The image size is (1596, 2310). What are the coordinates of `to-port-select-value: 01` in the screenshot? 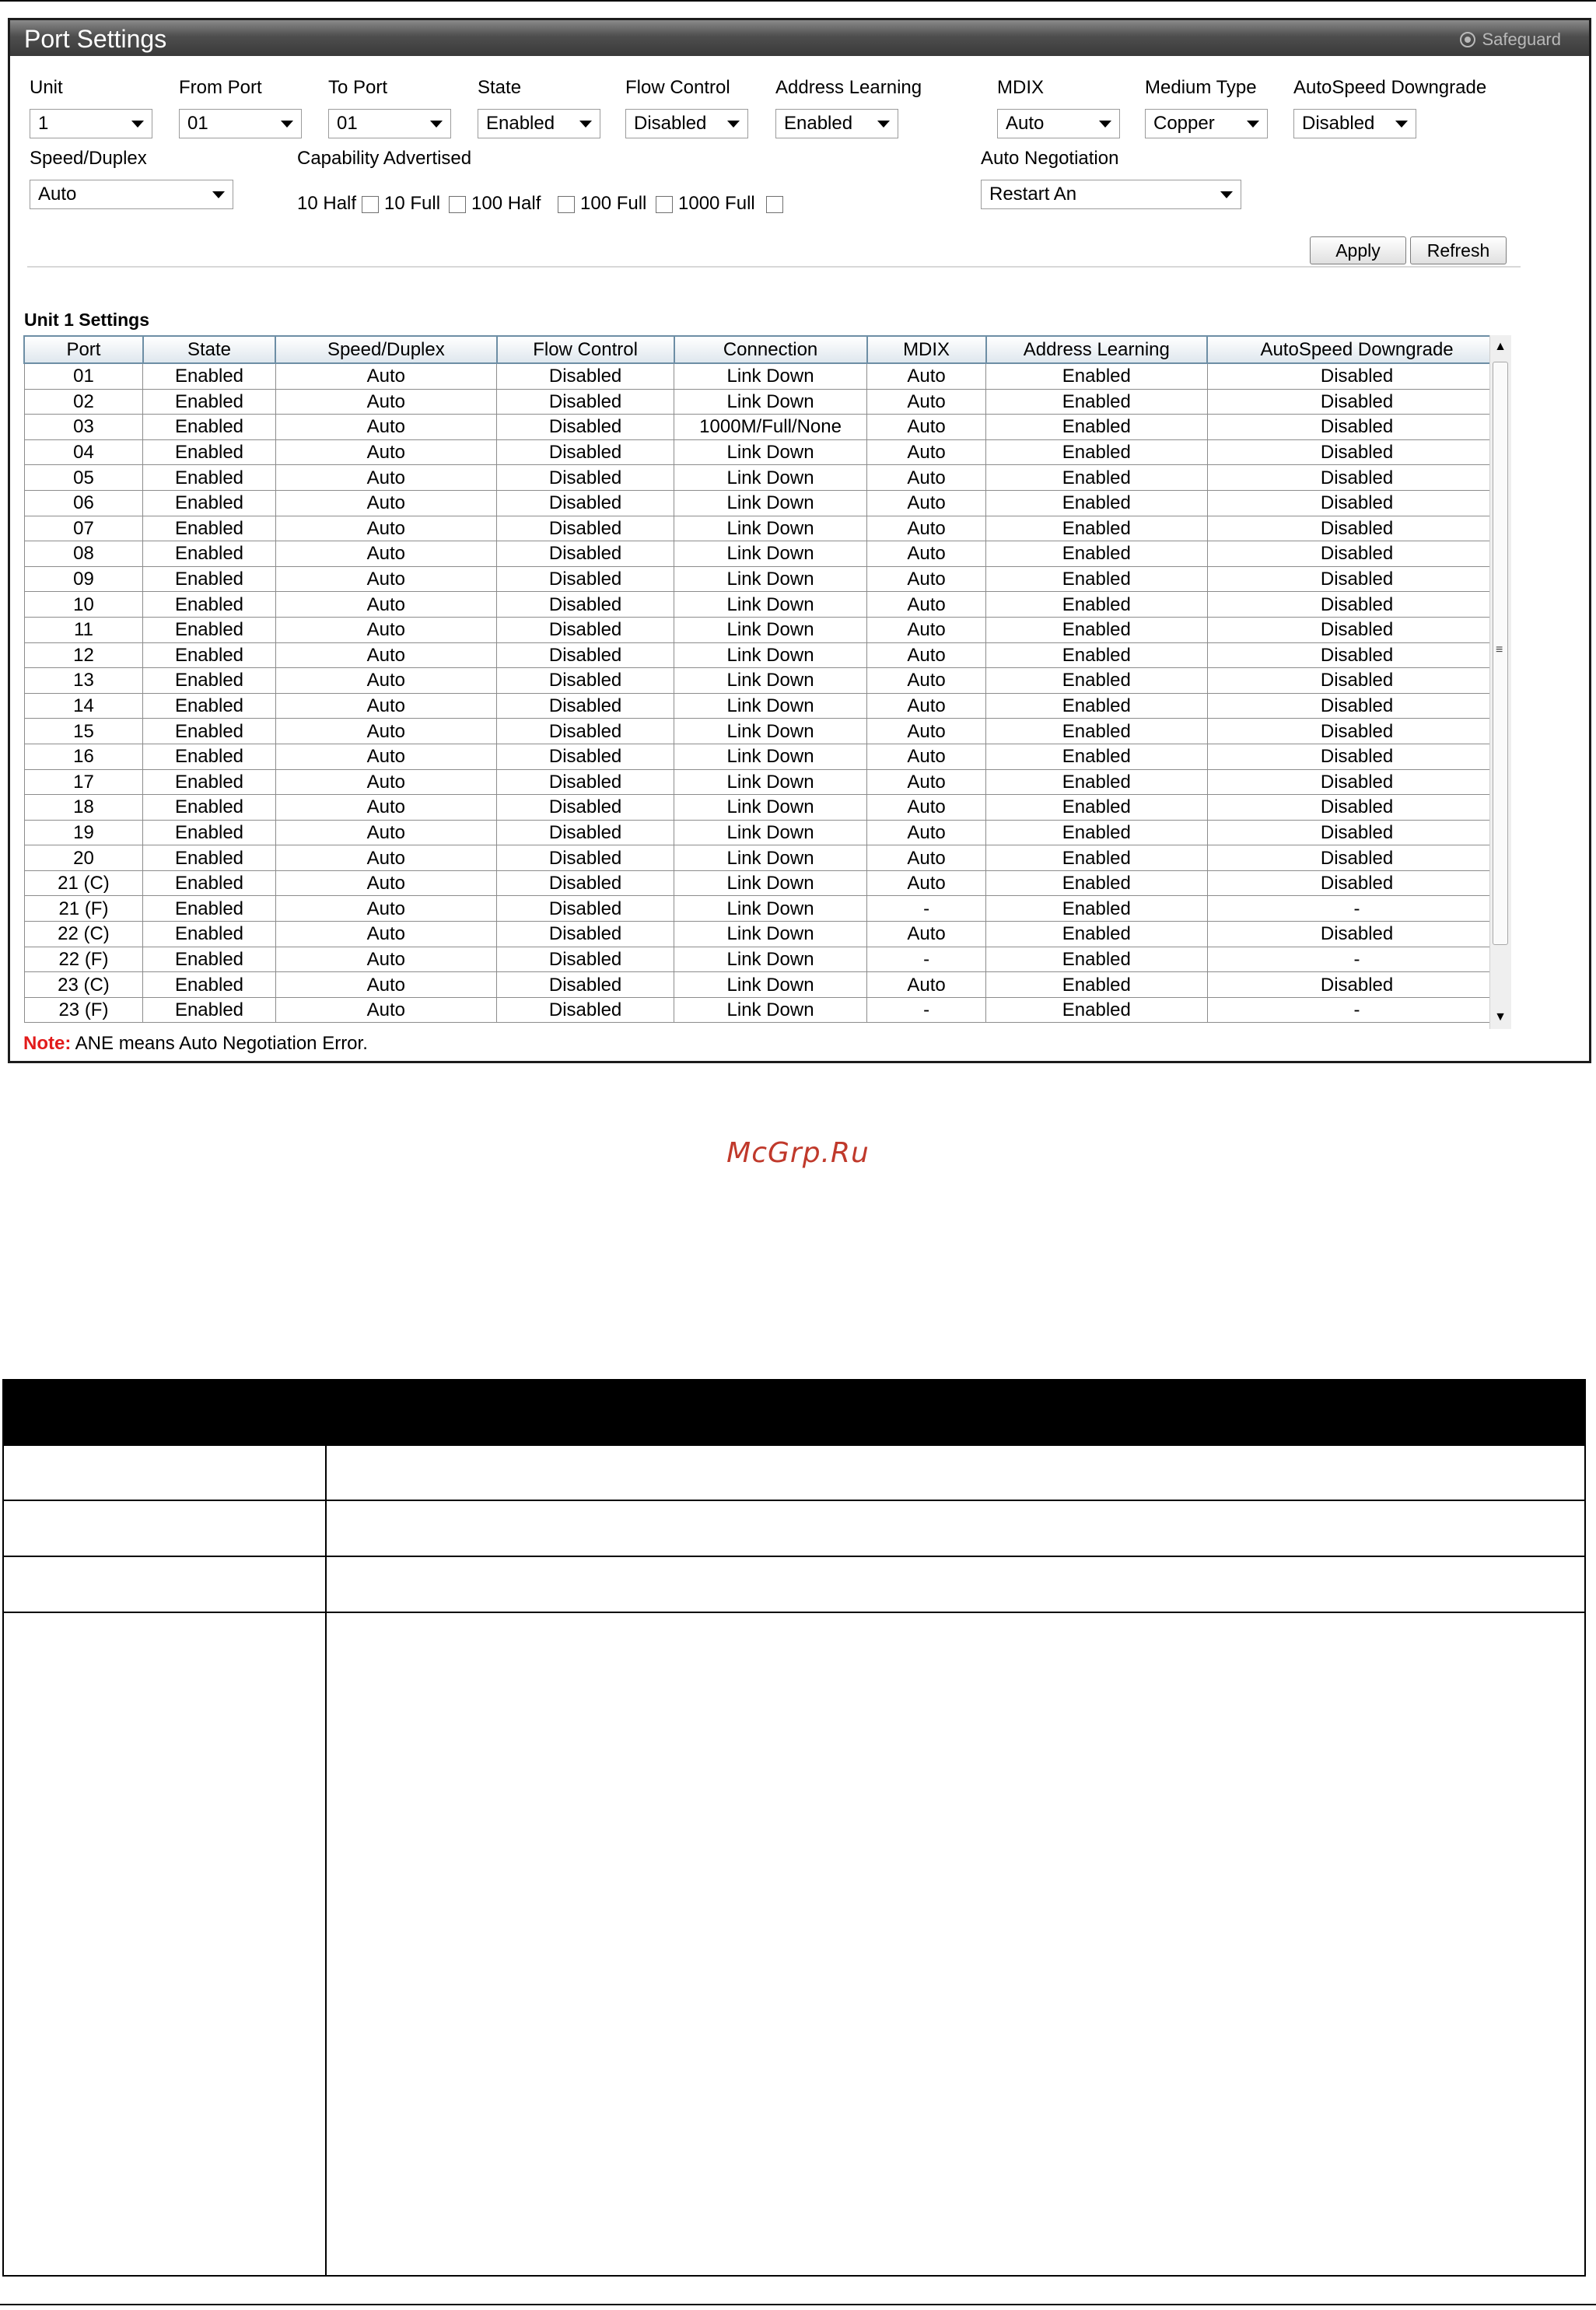 It's located at (348, 124).